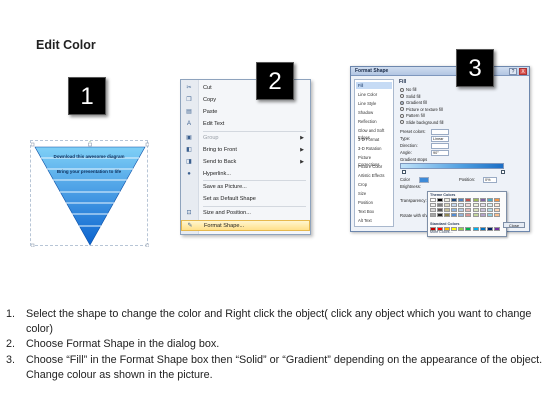 Image resolution: width=560 pixels, height=420 pixels. I want to click on category-3-d-format: 3-D Format, so click(374, 139).